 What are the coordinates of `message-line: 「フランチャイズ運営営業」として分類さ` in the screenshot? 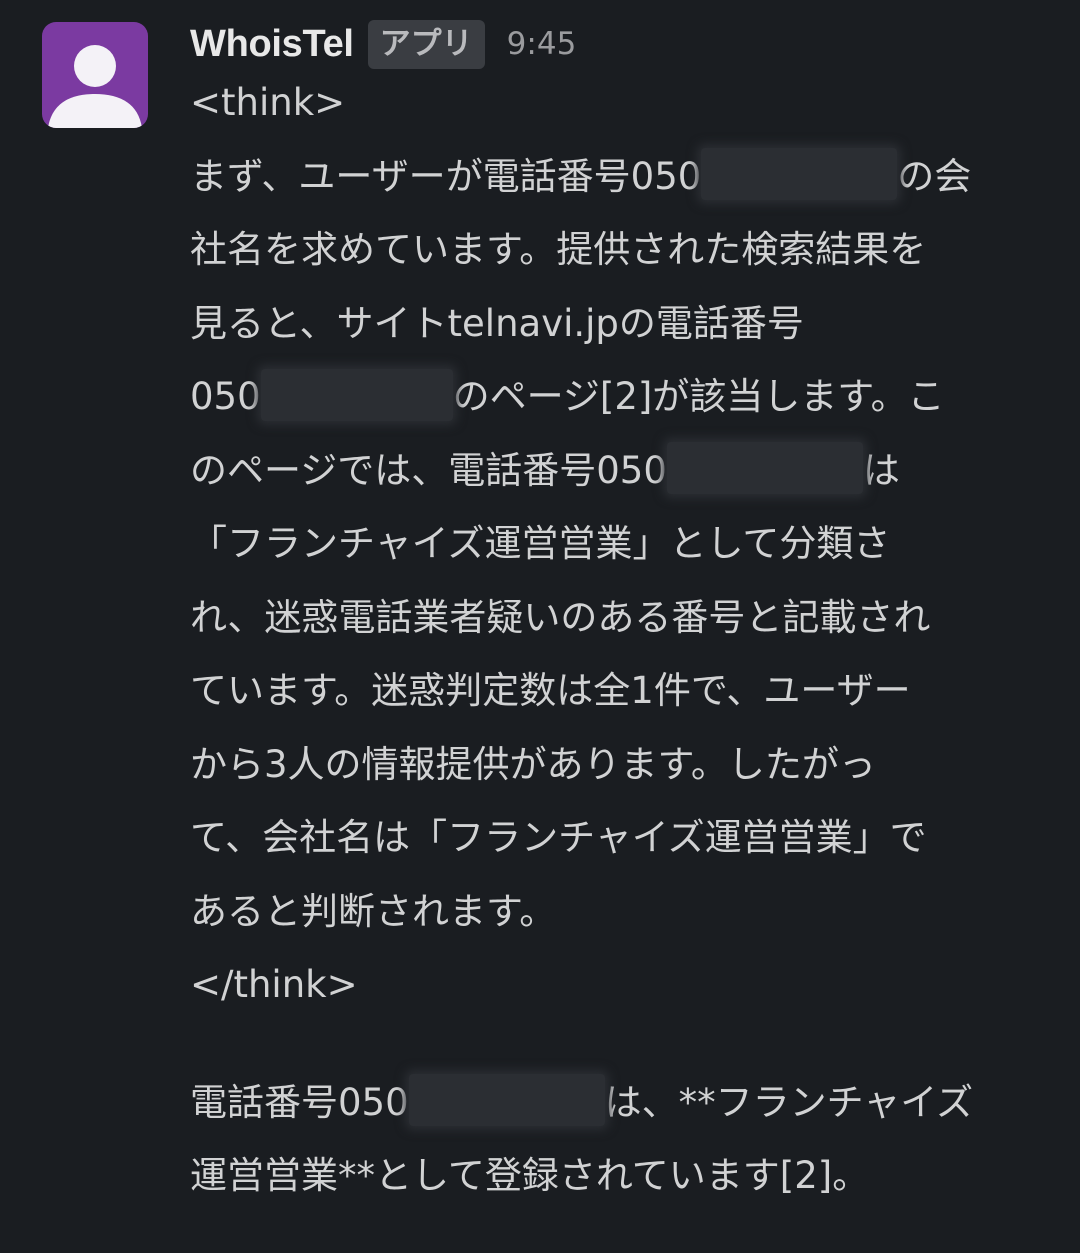 It's located at (540, 543).